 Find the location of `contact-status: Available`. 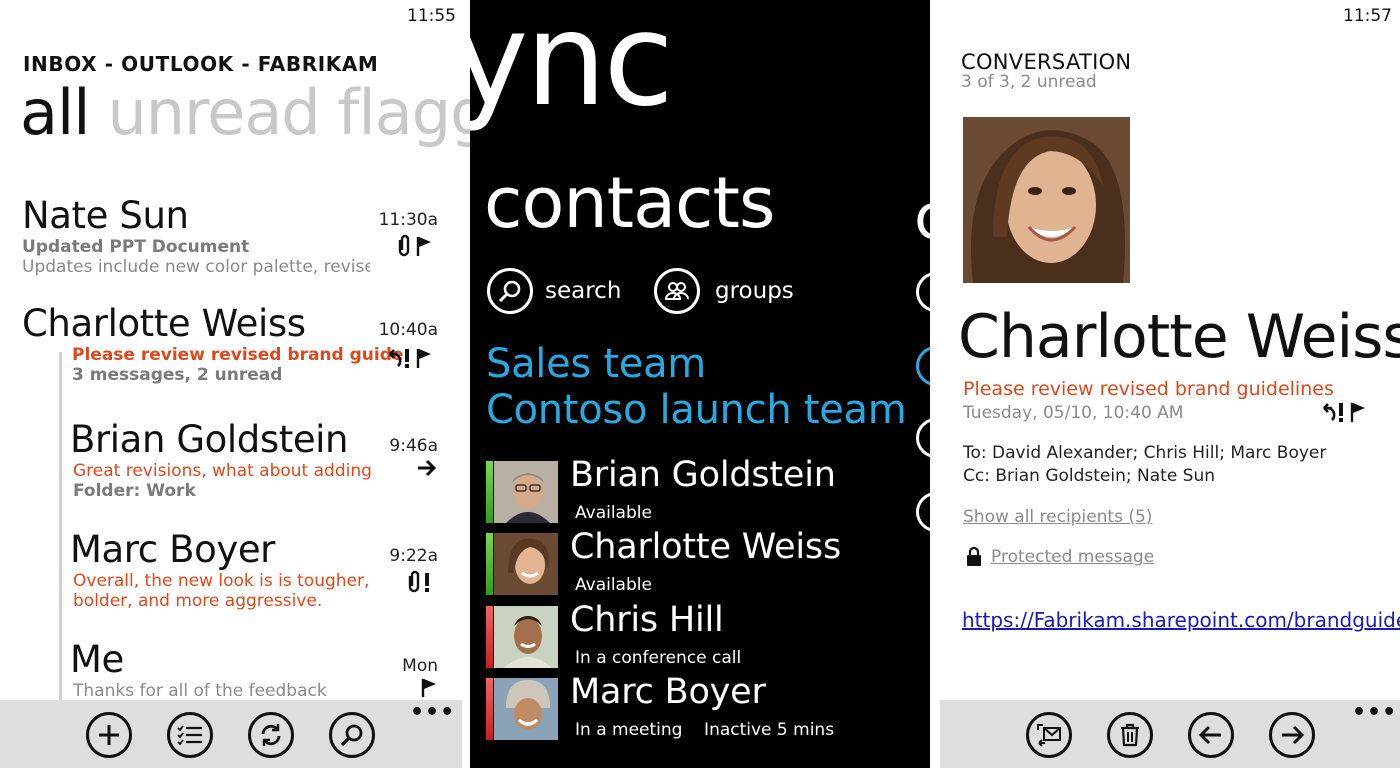

contact-status: Available is located at coordinates (613, 513).